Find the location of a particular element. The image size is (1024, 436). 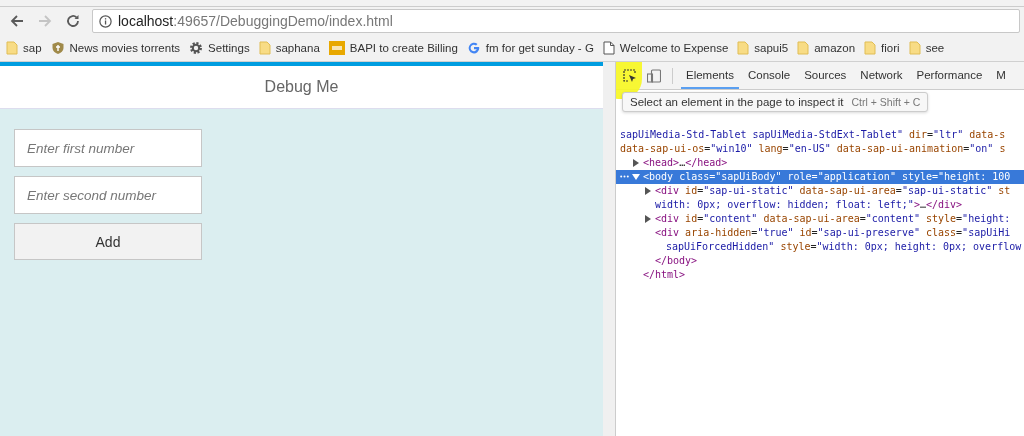

code-line: </html> is located at coordinates (664, 275).